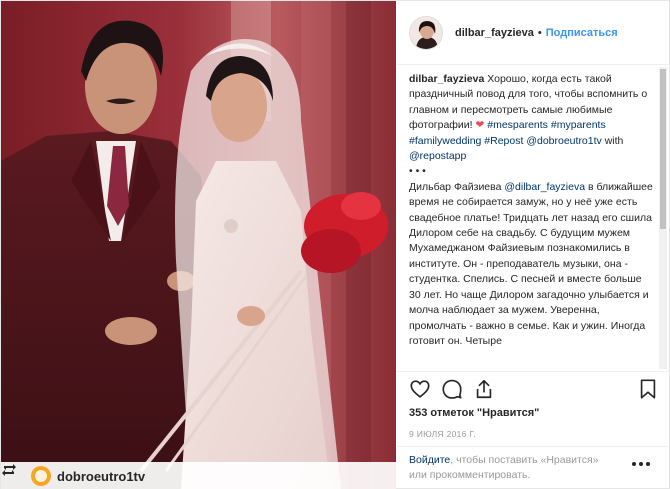  What do you see at coordinates (484, 389) in the screenshot?
I see `share-icon` at bounding box center [484, 389].